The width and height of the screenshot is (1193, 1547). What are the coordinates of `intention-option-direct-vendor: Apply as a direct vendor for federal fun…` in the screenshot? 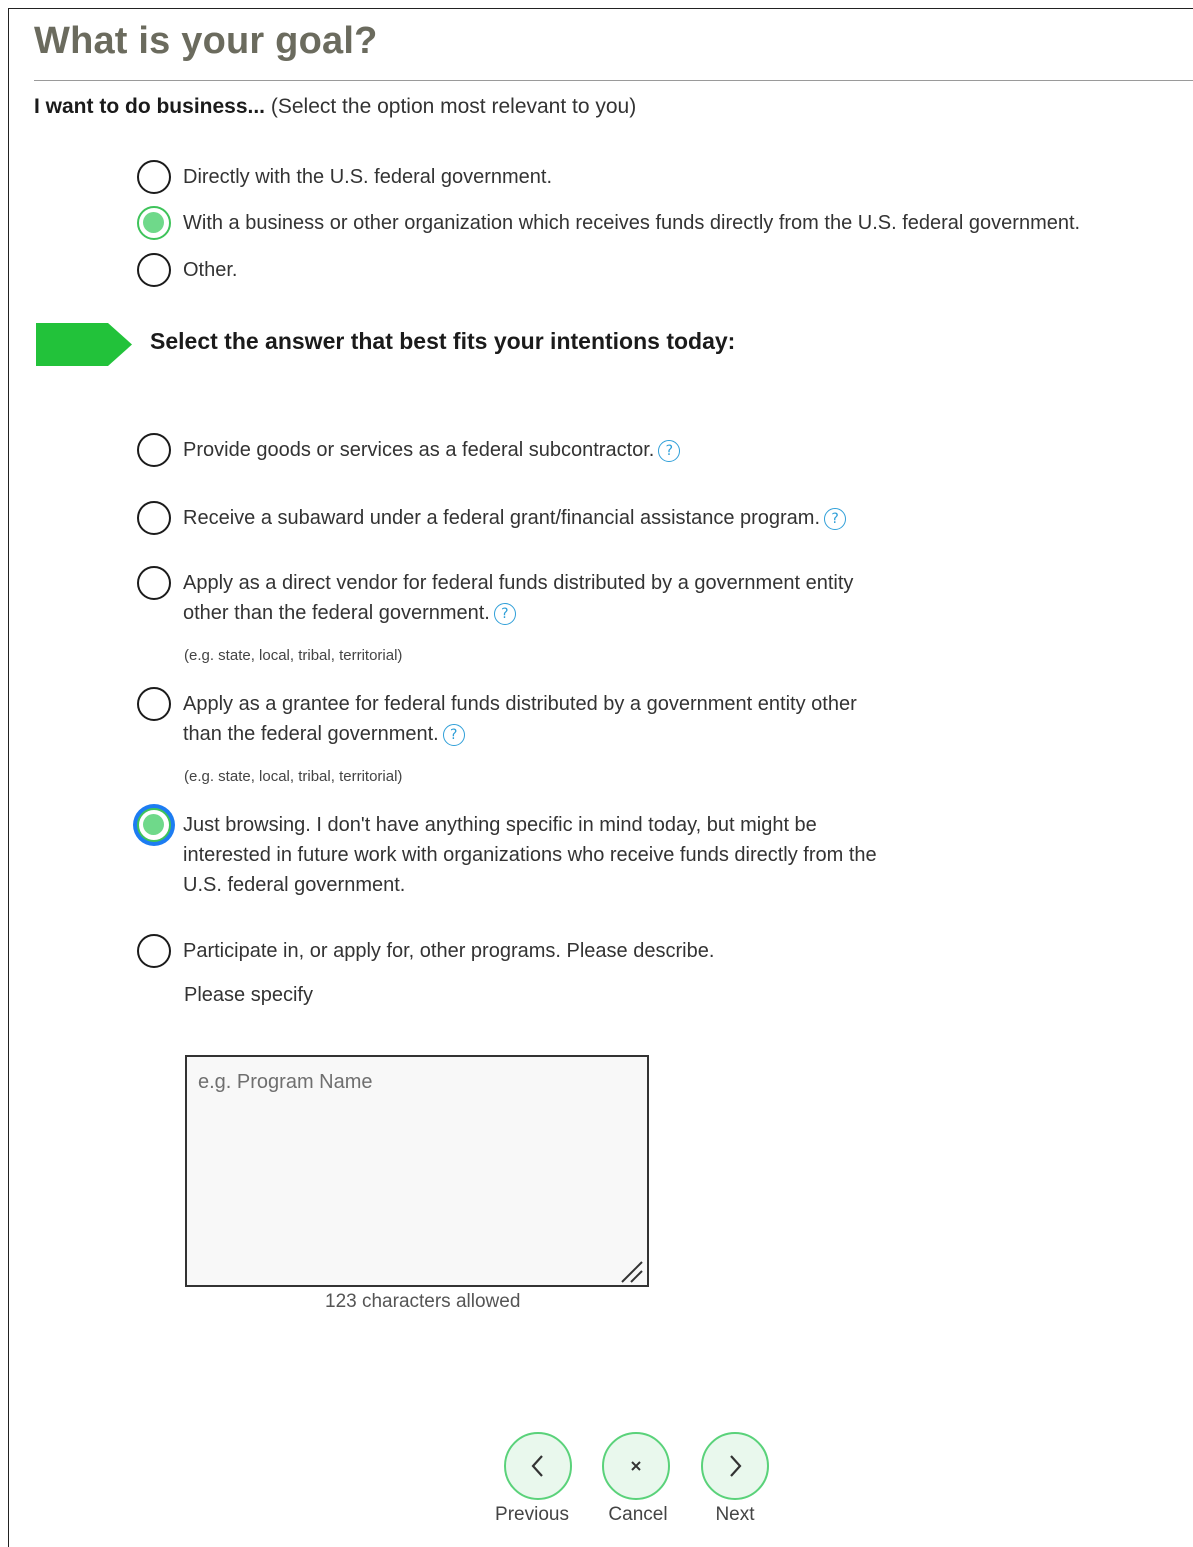 It's located at (495, 597).